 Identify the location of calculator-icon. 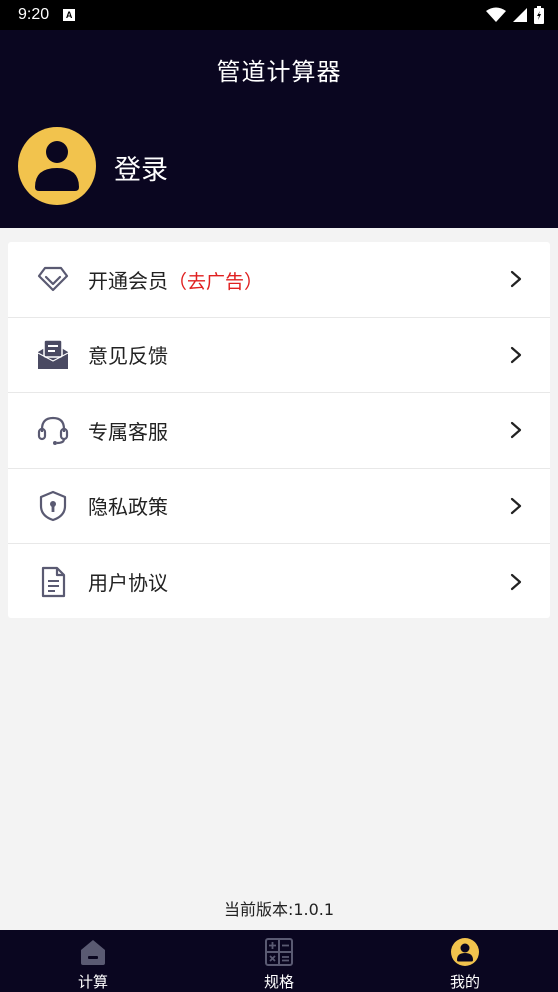
(279, 952).